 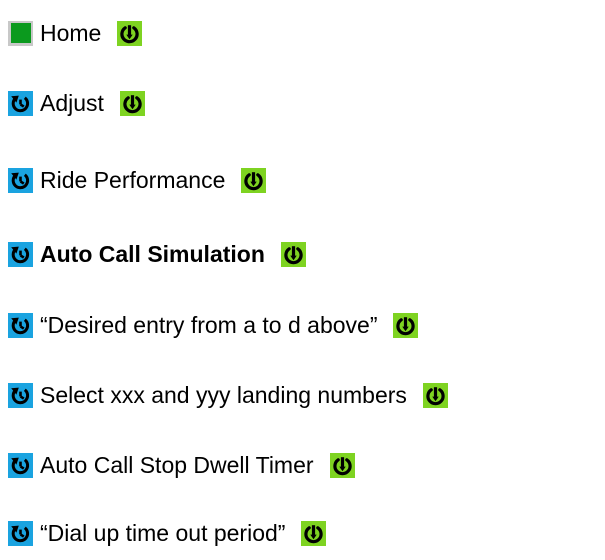 I want to click on menu-step-home: Home, so click(x=75, y=33).